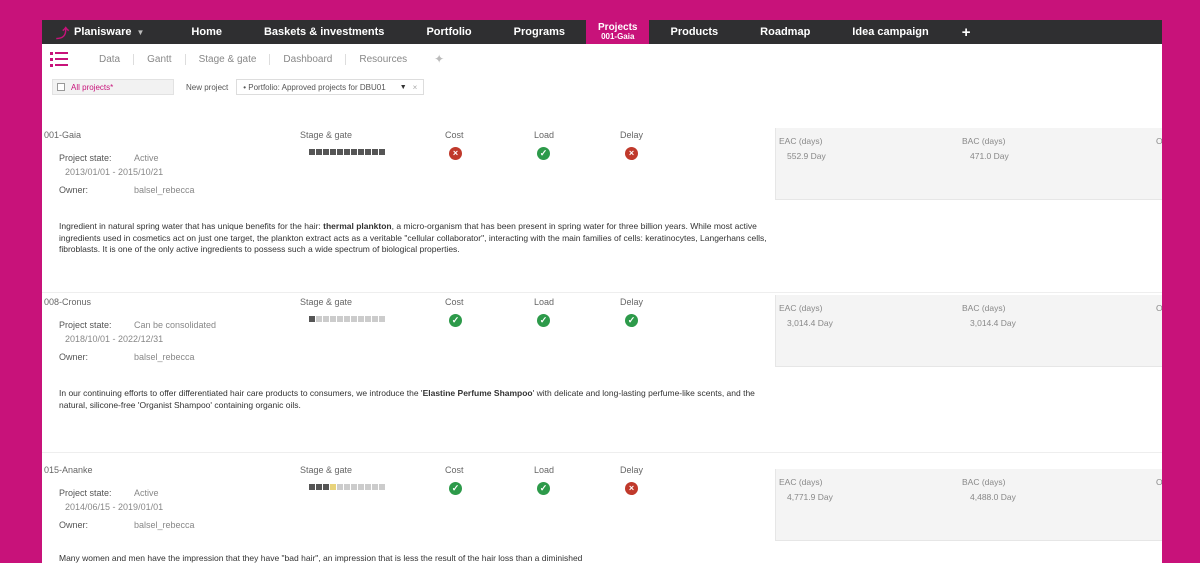  Describe the element at coordinates (810, 323) in the screenshot. I see `eac-value: 3,014.4 Day` at that location.